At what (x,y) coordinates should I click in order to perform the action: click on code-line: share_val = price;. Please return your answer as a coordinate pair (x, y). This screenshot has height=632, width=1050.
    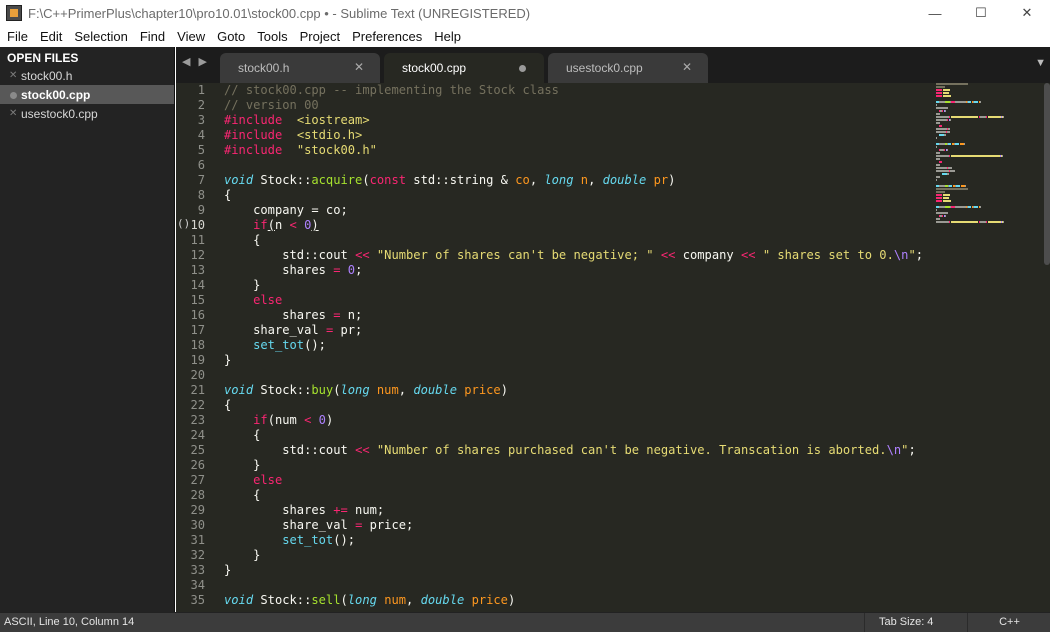
    Looking at the image, I should click on (574, 525).